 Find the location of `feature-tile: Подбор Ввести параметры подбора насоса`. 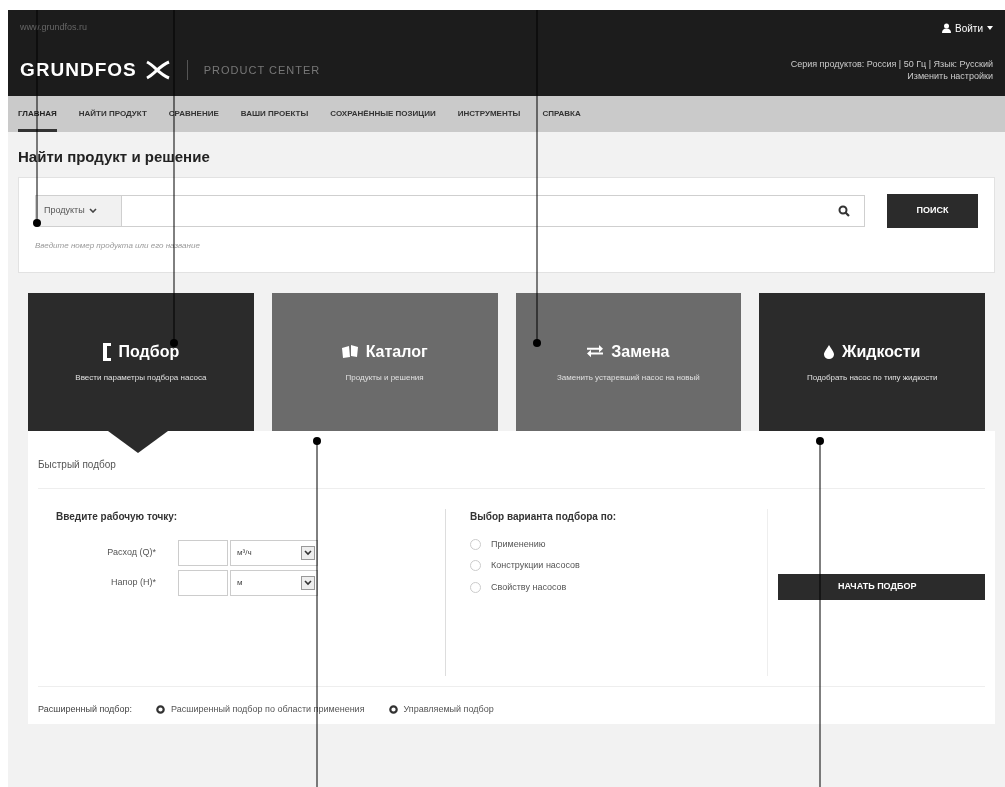

feature-tile: Подбор Ввести параметры подбора насоса is located at coordinates (141, 361).